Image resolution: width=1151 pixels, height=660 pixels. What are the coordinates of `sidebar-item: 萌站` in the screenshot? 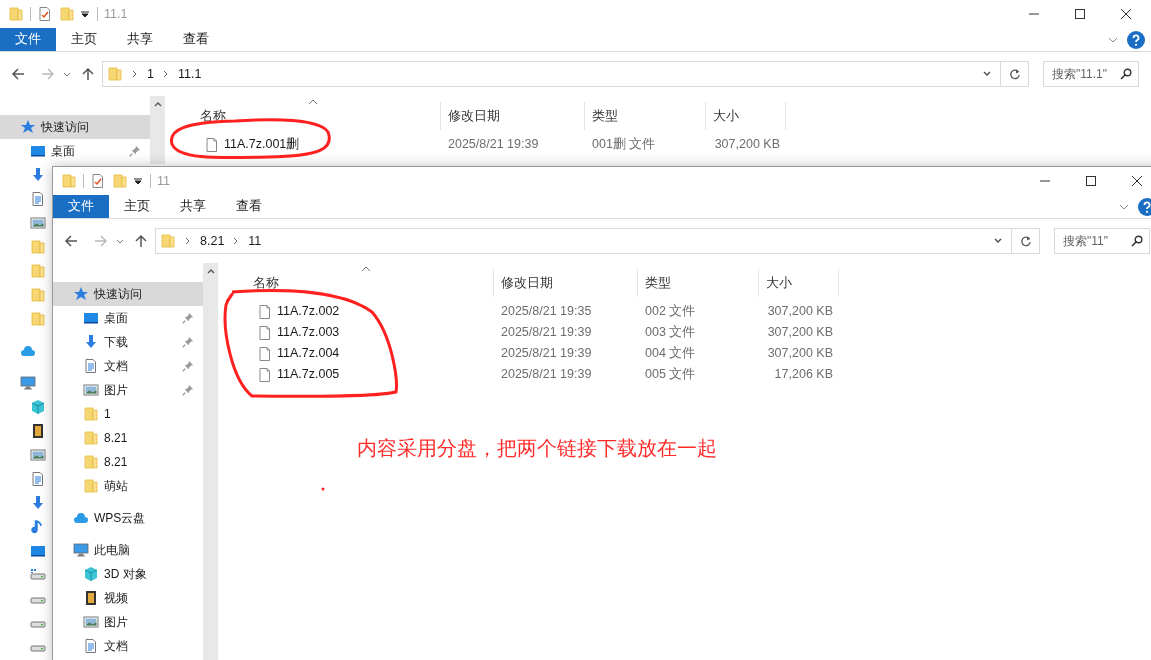 It's located at (128, 486).